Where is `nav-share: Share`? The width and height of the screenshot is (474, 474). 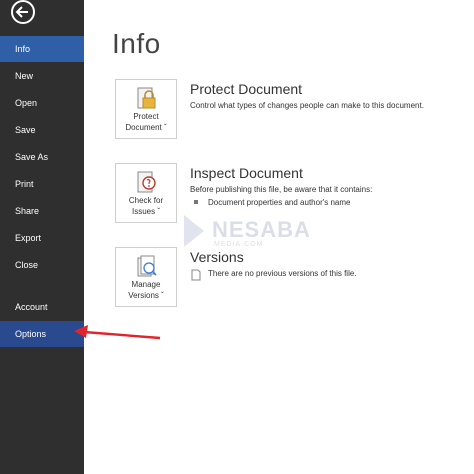
nav-share: Share is located at coordinates (42, 211).